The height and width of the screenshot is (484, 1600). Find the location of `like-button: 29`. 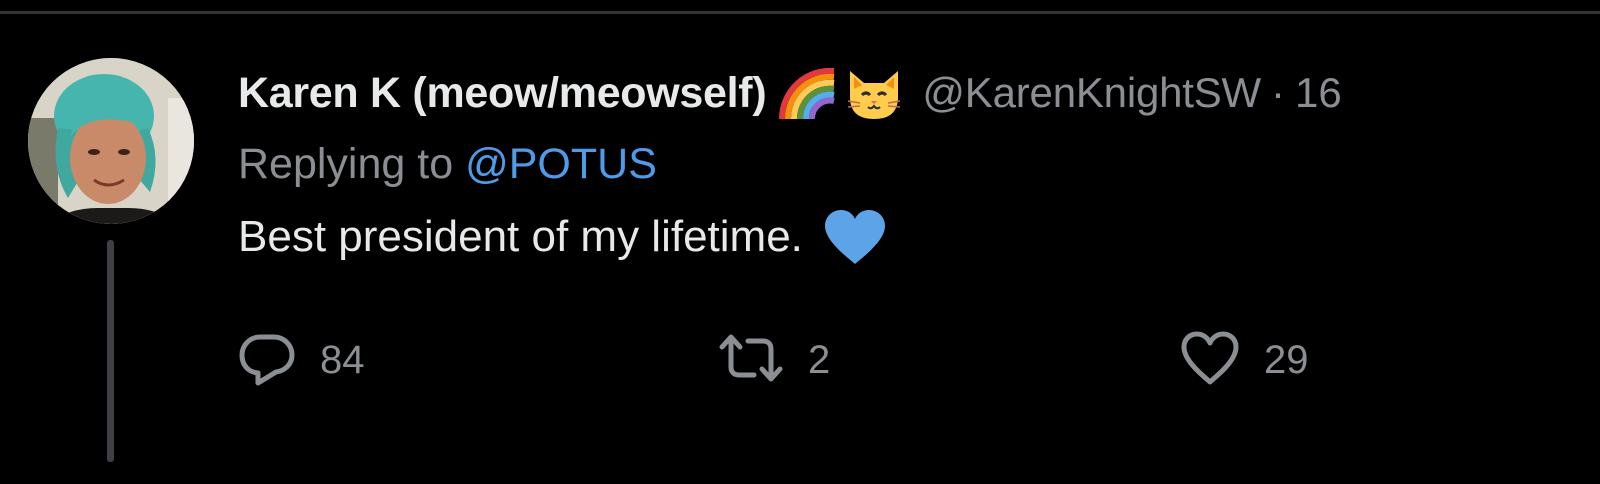

like-button: 29 is located at coordinates (1244, 360).